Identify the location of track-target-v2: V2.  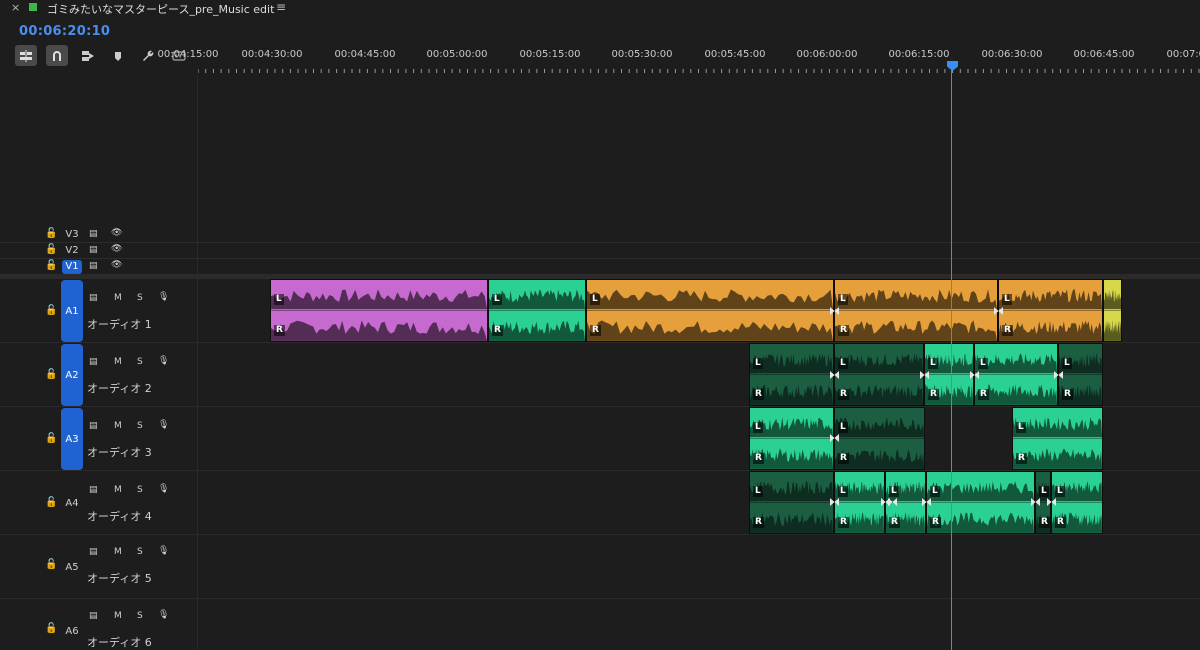
(72, 251).